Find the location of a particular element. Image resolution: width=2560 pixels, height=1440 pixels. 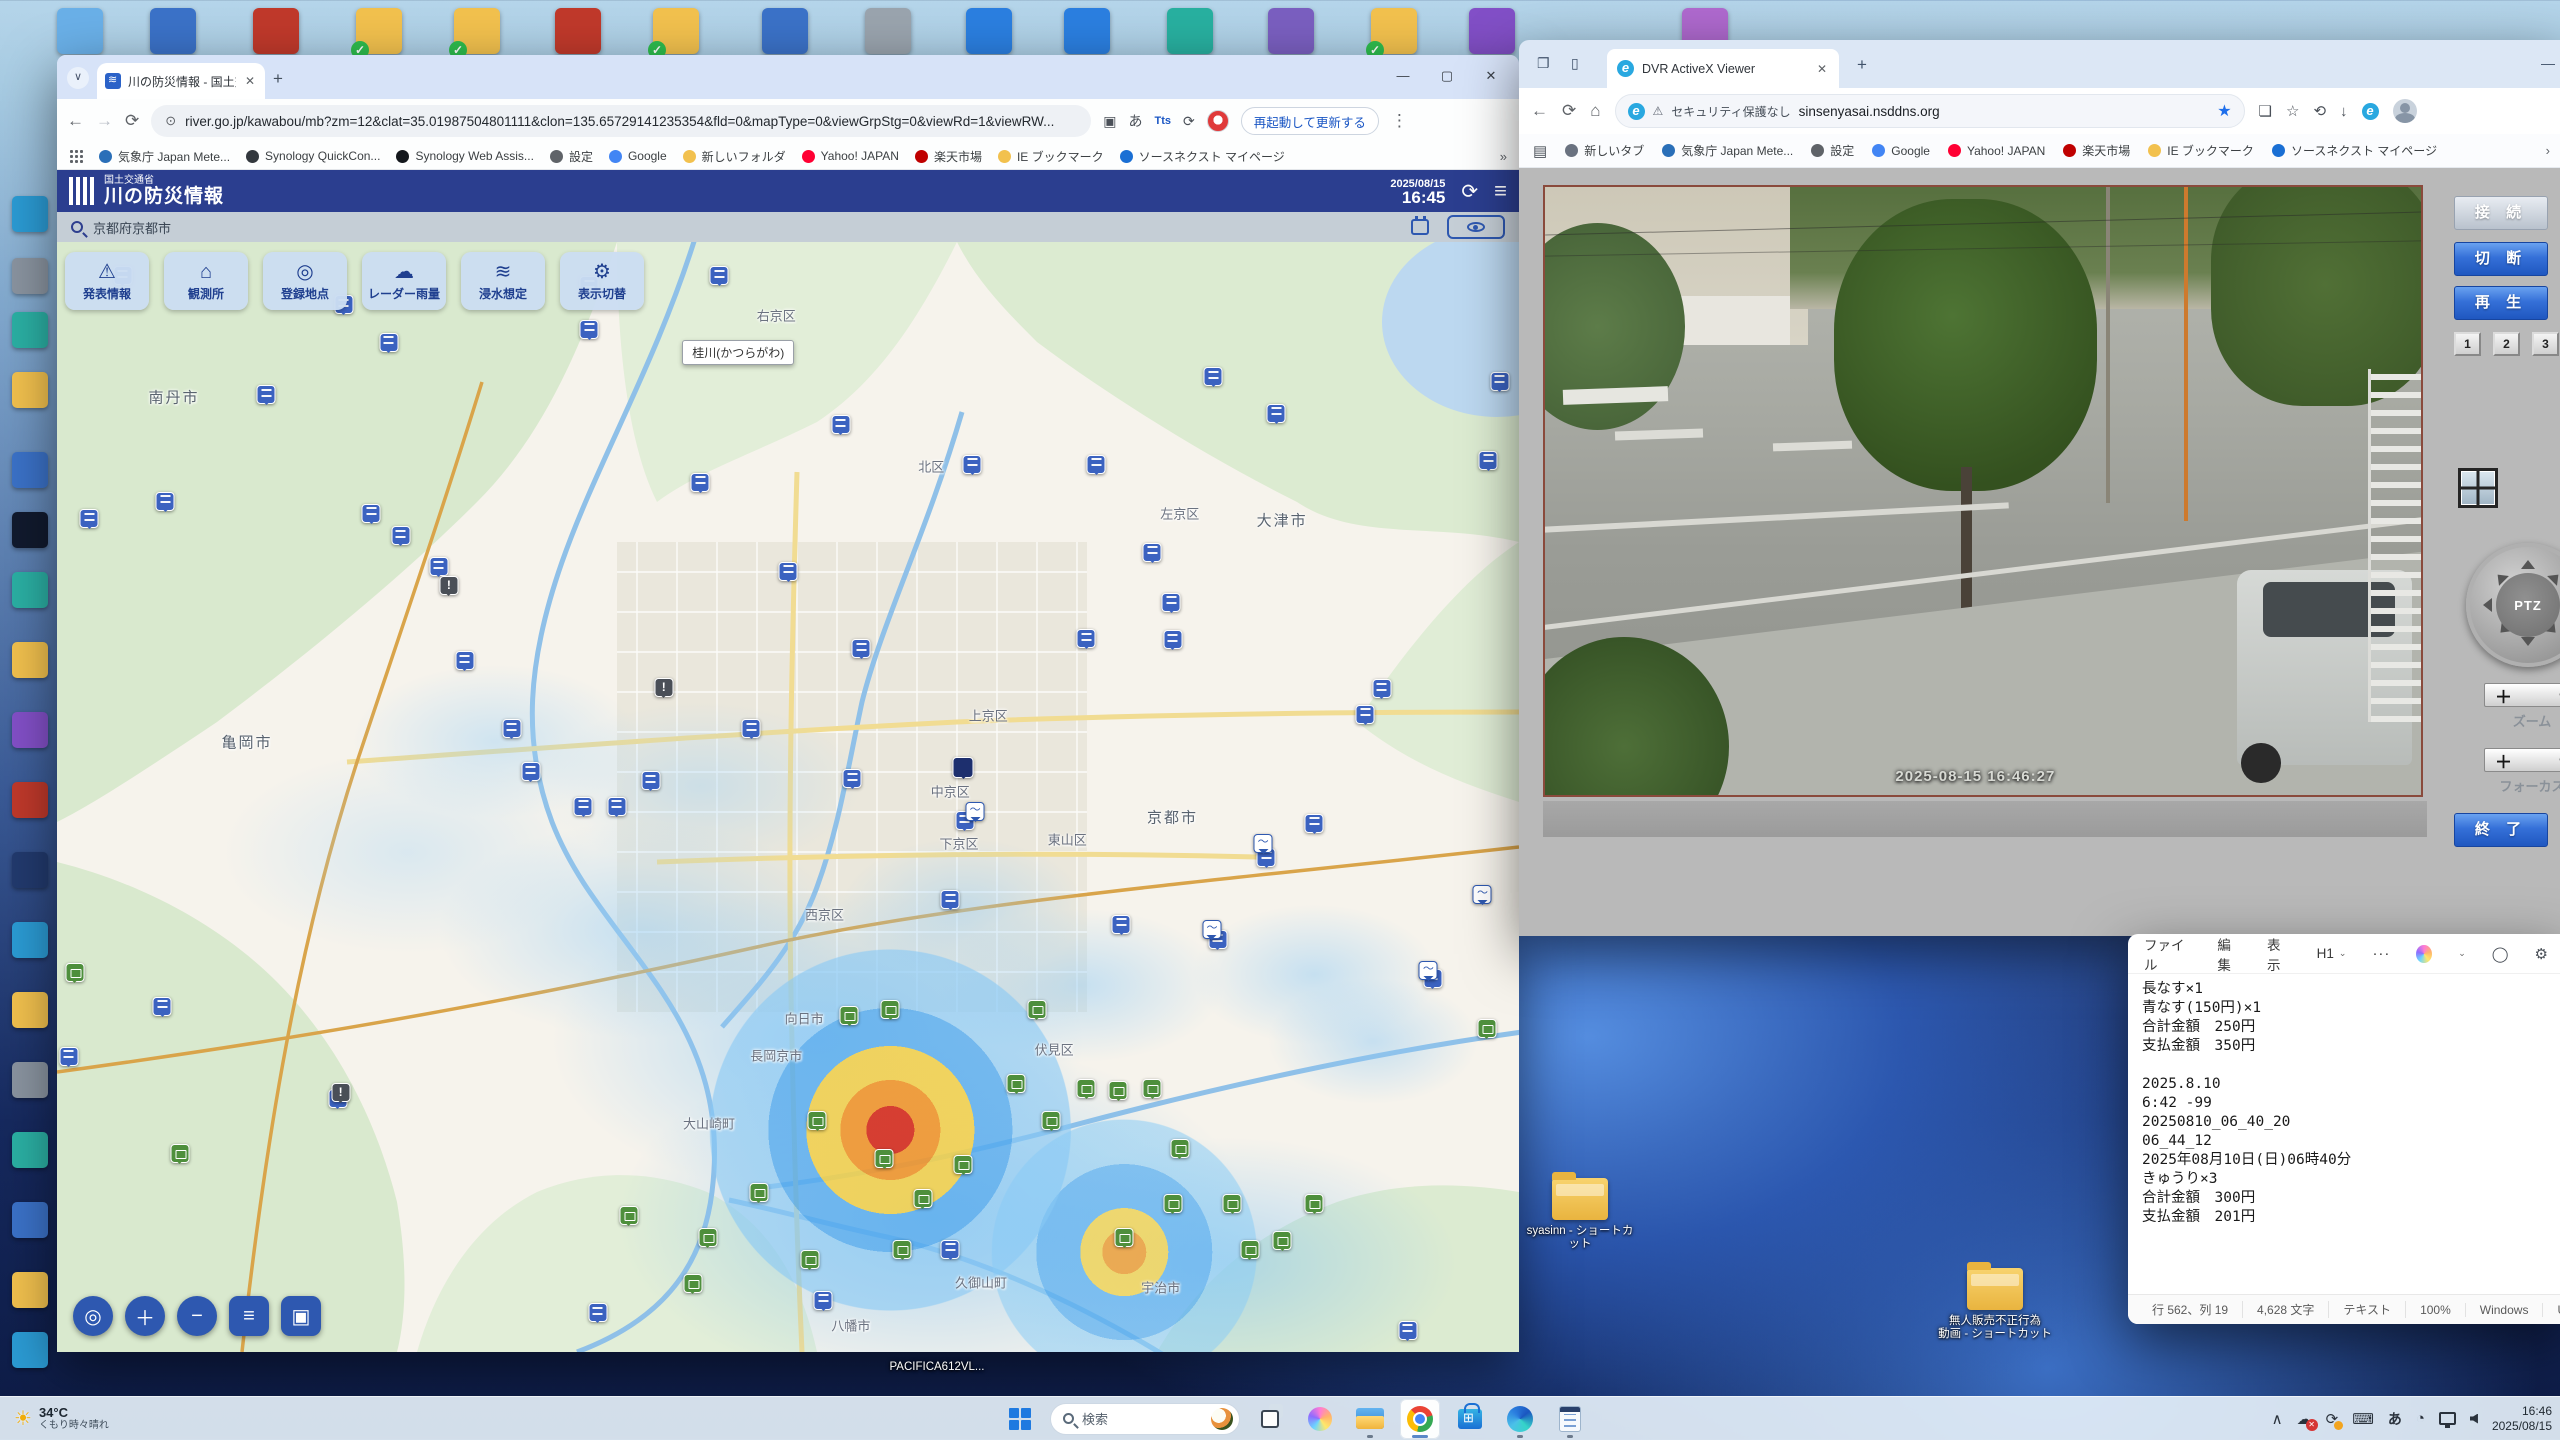

ptz-down-arrow is located at coordinates (2528, 645).